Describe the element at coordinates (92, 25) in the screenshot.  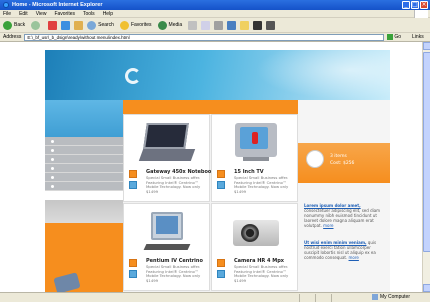
I see `search-icon` at that location.